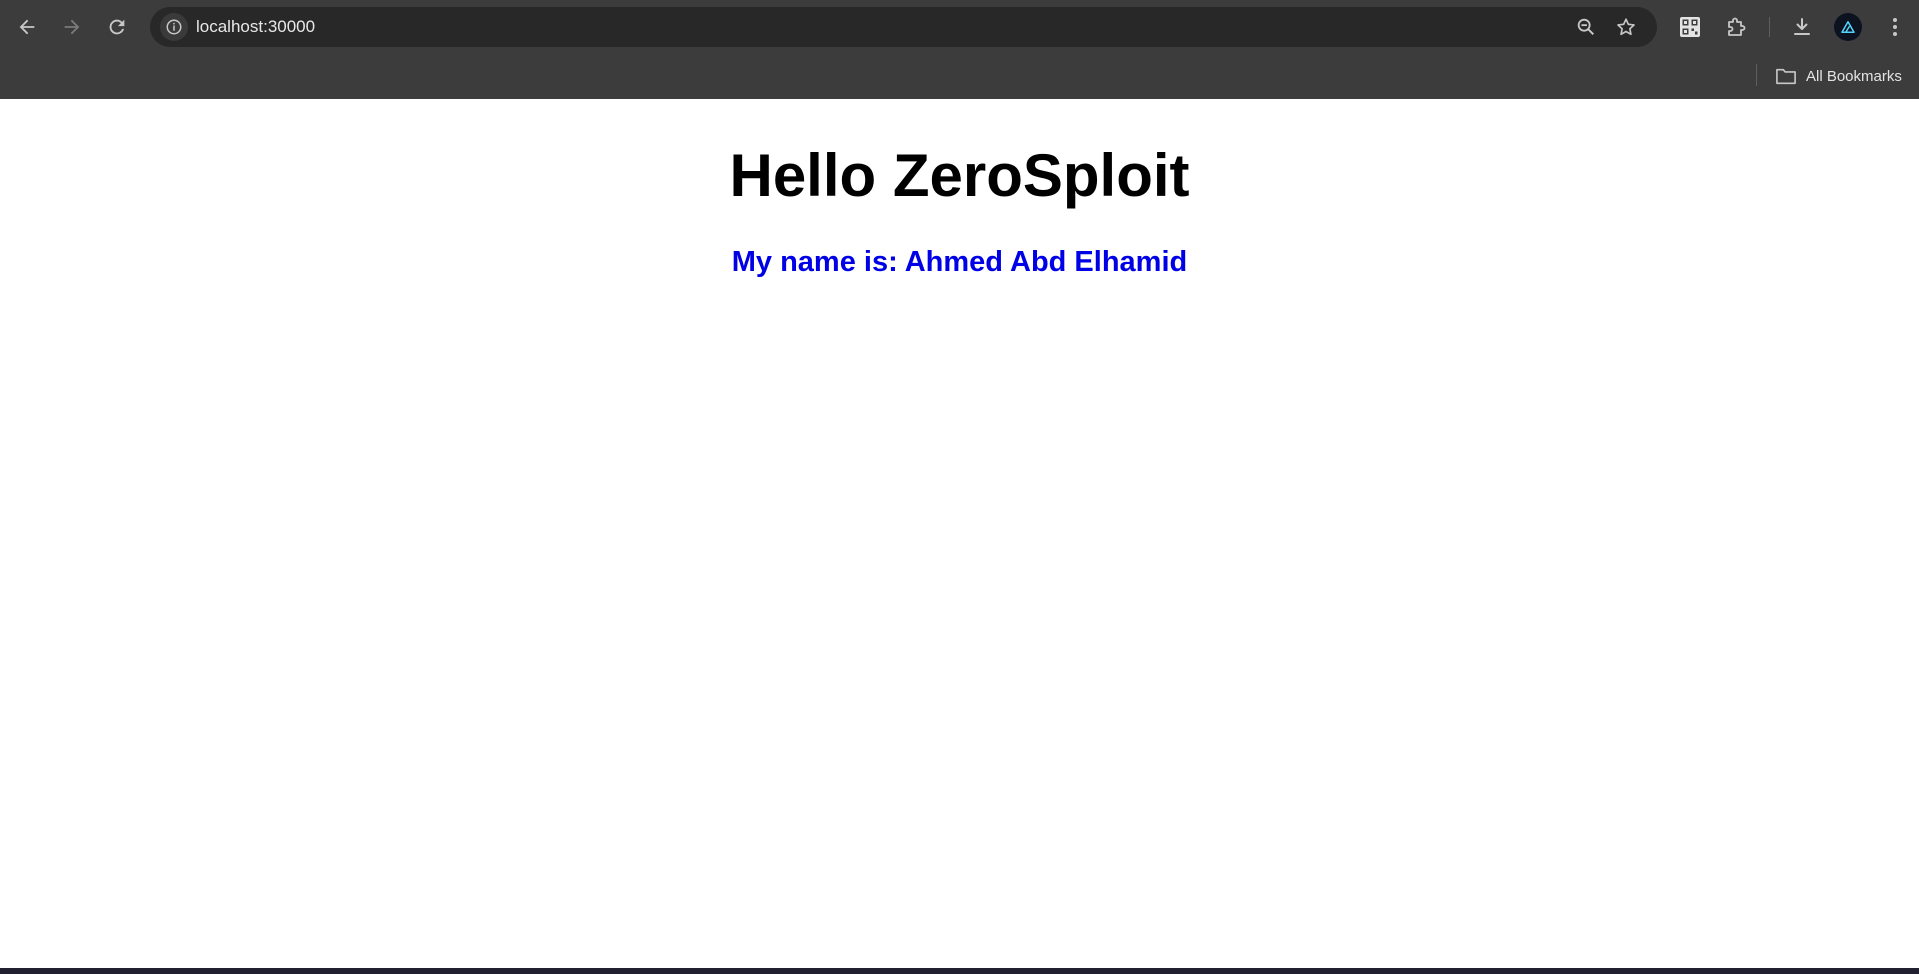 The image size is (1919, 974). Describe the element at coordinates (959, 262) in the screenshot. I see `name-heading: My name is: Ahmed Abd Elhamid` at that location.